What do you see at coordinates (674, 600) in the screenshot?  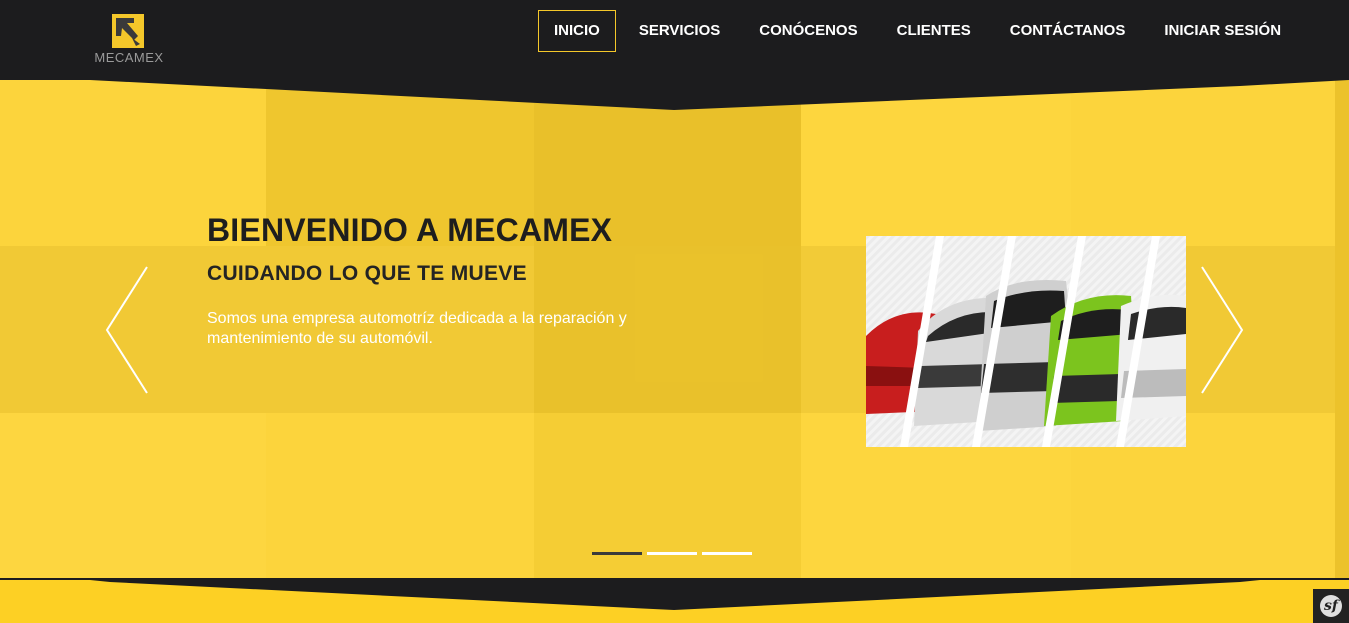 I see `bottom-wedge-divider` at bounding box center [674, 600].